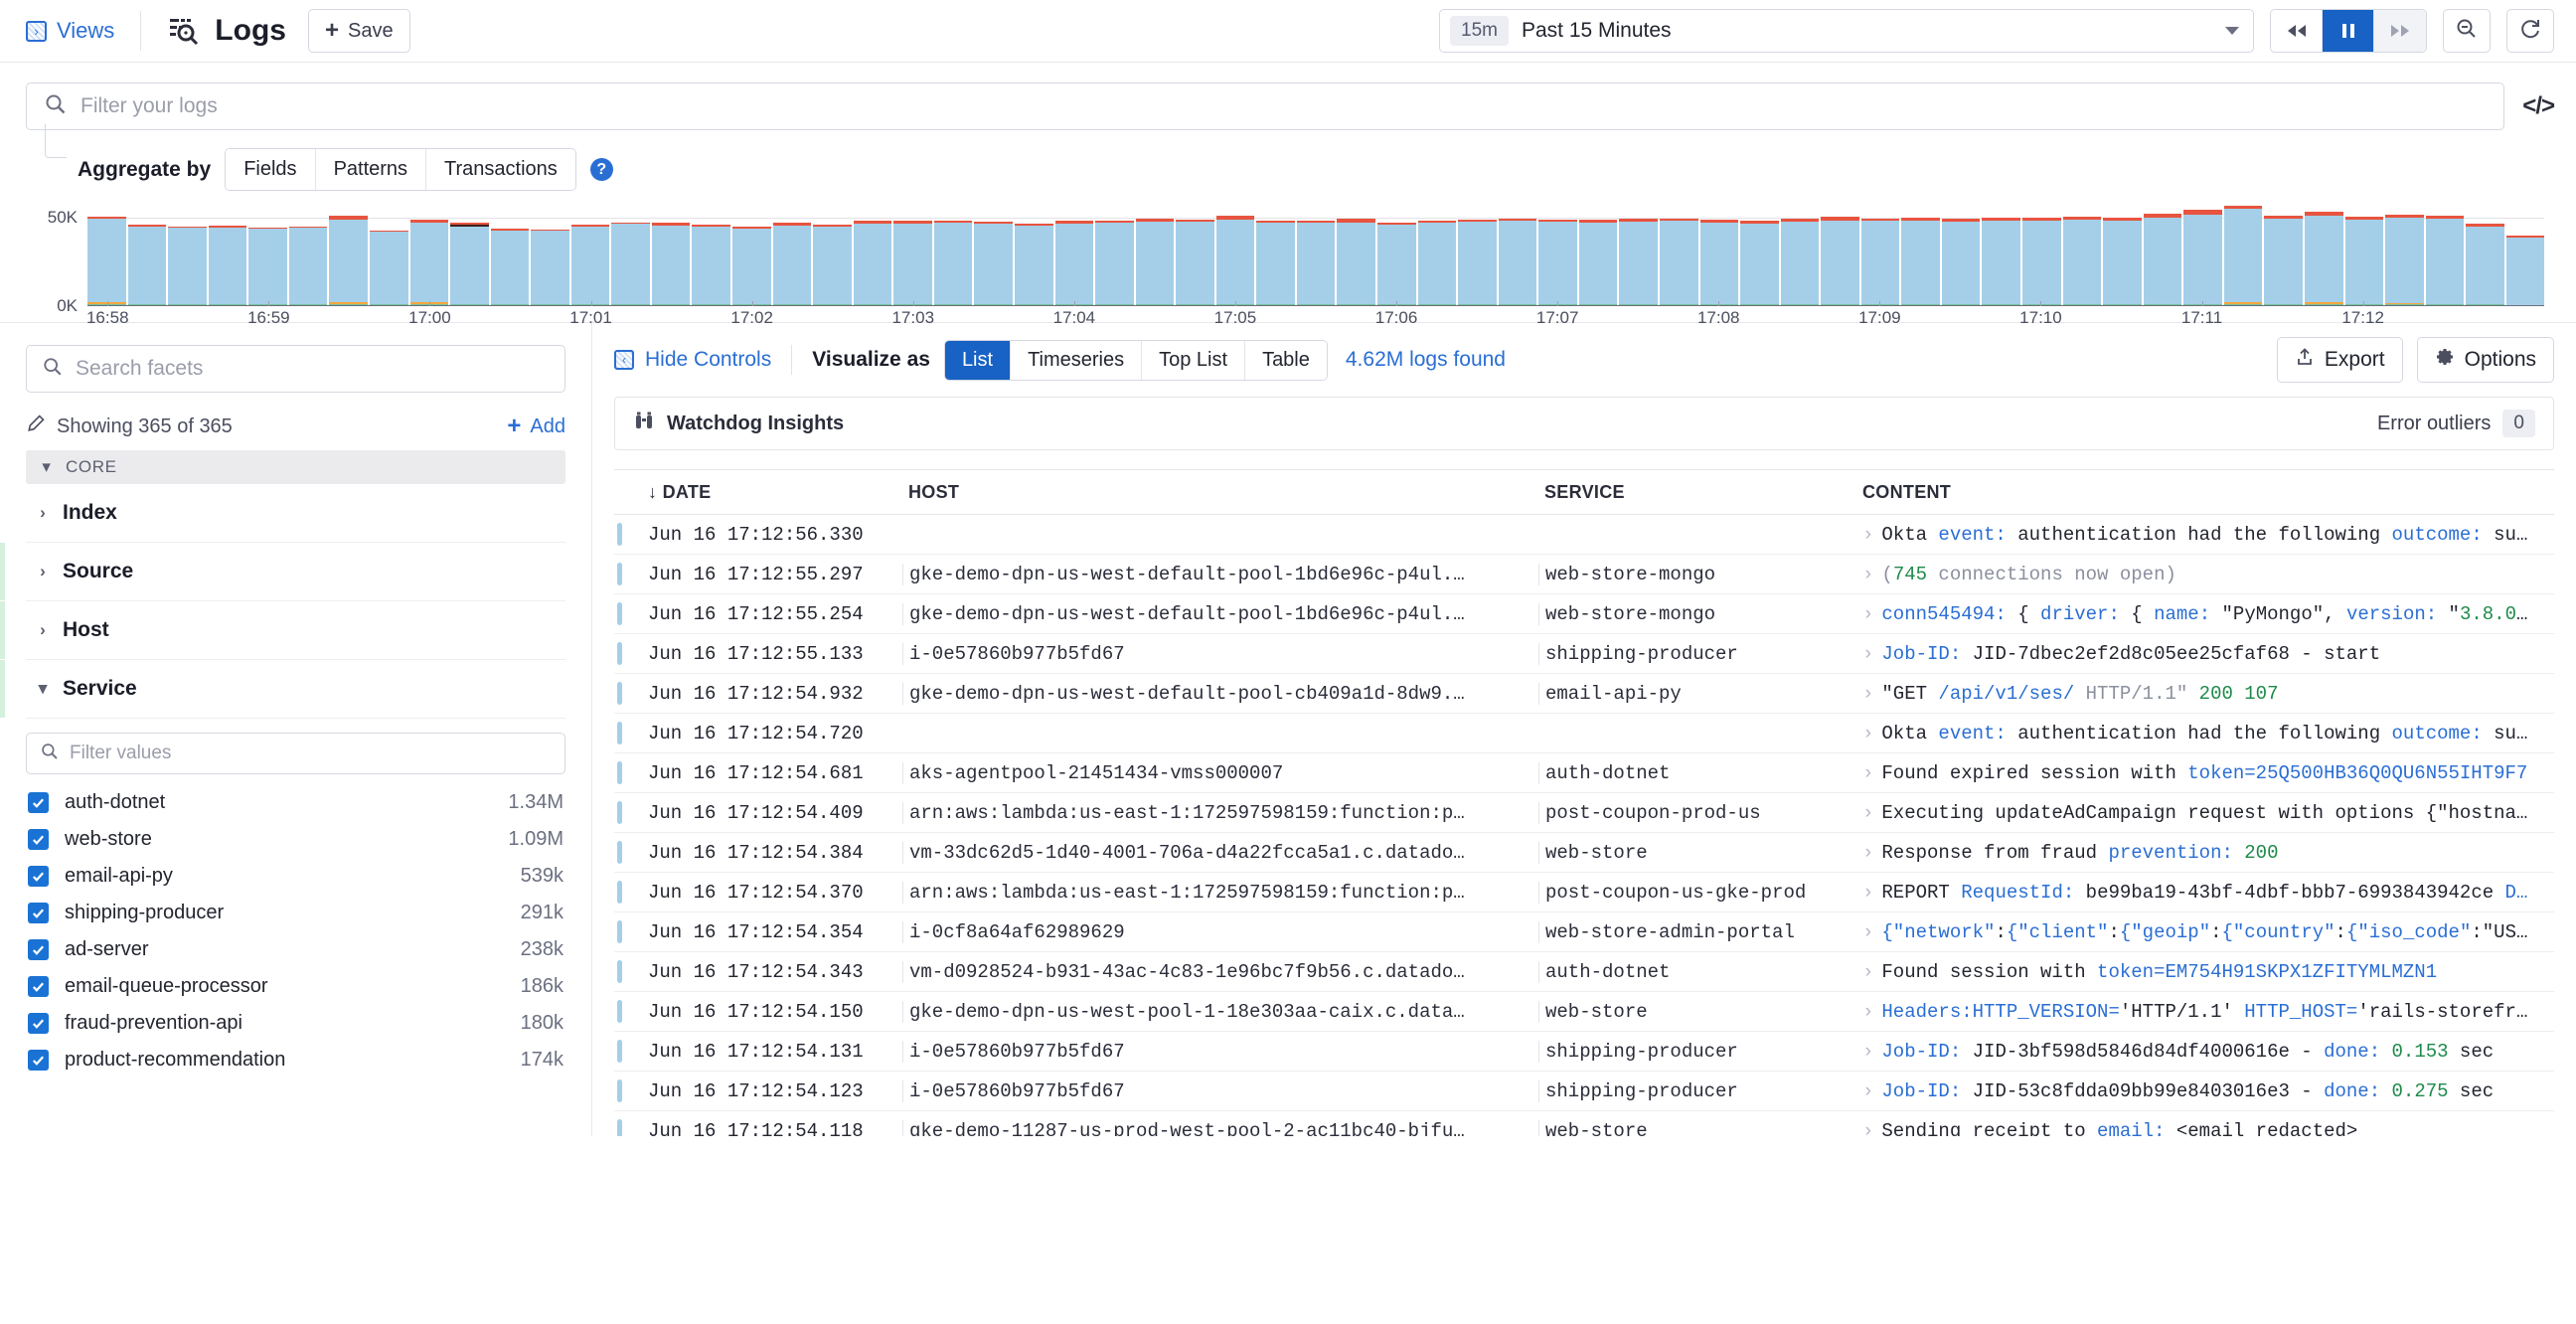 The height and width of the screenshot is (1324, 2576). What do you see at coordinates (2538, 106) in the screenshot?
I see `code-brackets-icon: </>` at bounding box center [2538, 106].